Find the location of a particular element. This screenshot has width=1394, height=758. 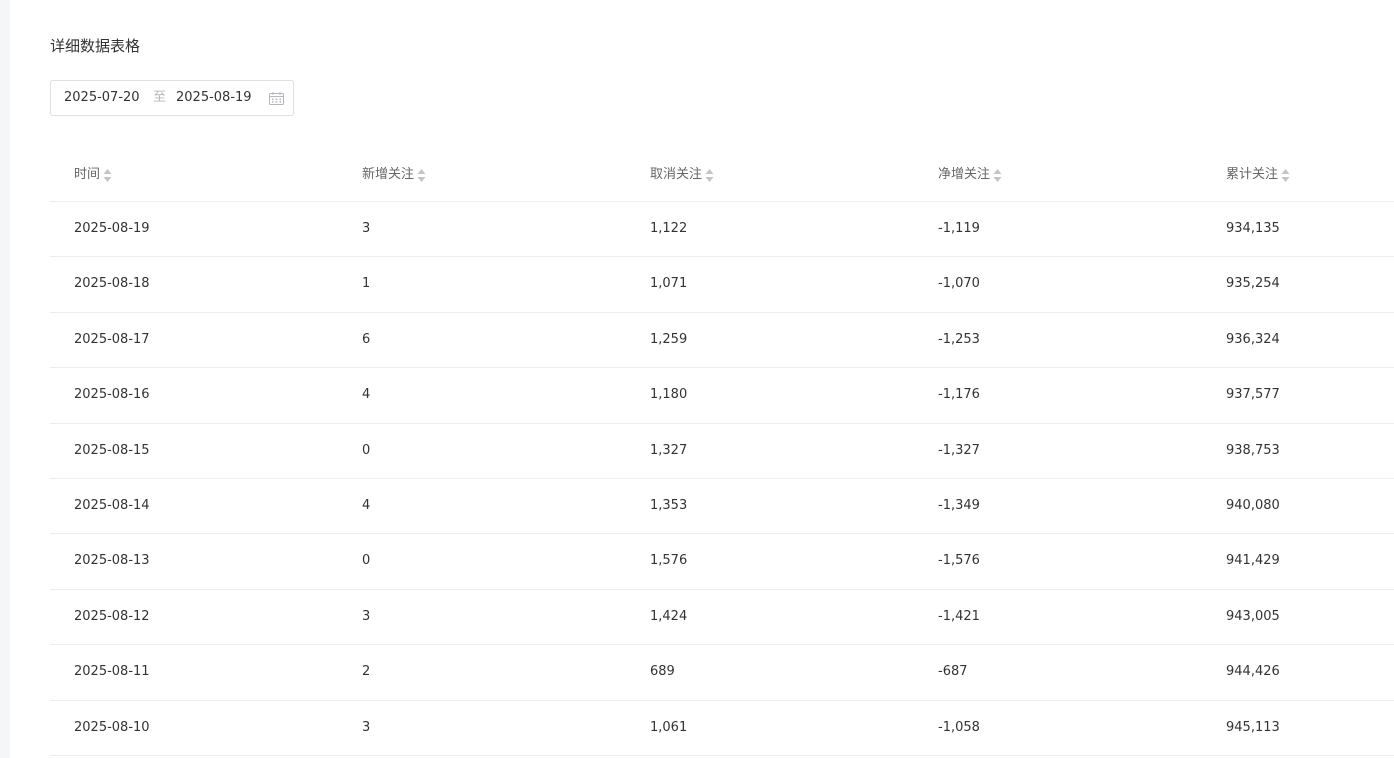

column-header-time: 时间 is located at coordinates (93, 175).